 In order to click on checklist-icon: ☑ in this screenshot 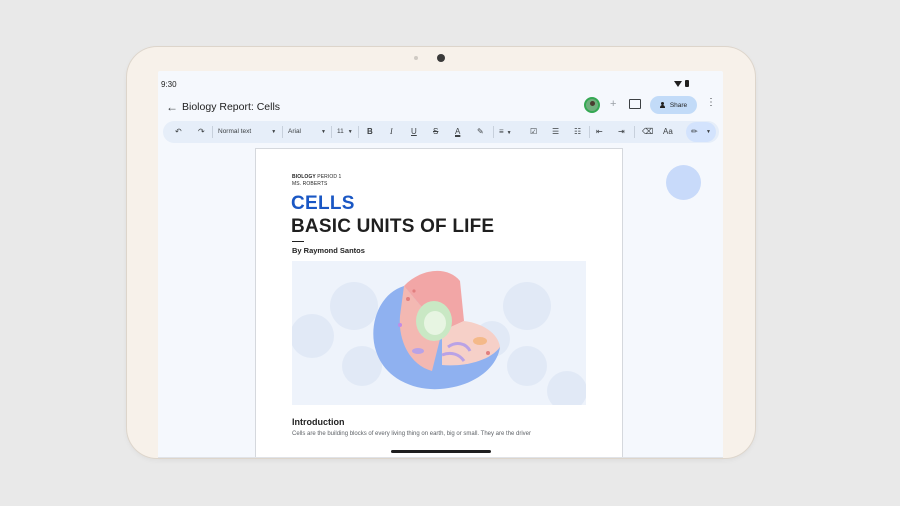, I will do `click(533, 132)`.